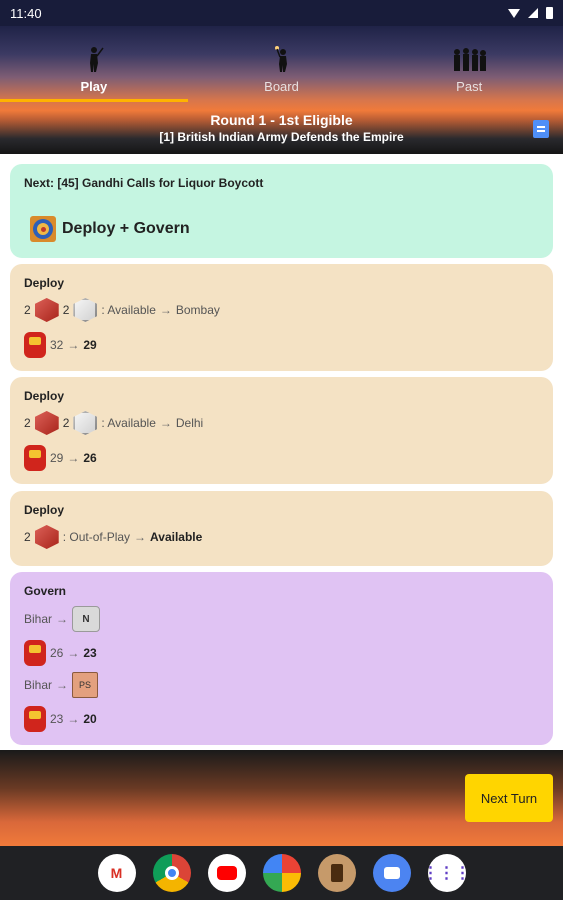 This screenshot has height=900, width=563. Describe the element at coordinates (94, 86) in the screenshot. I see `tab-play-label: Play` at that location.